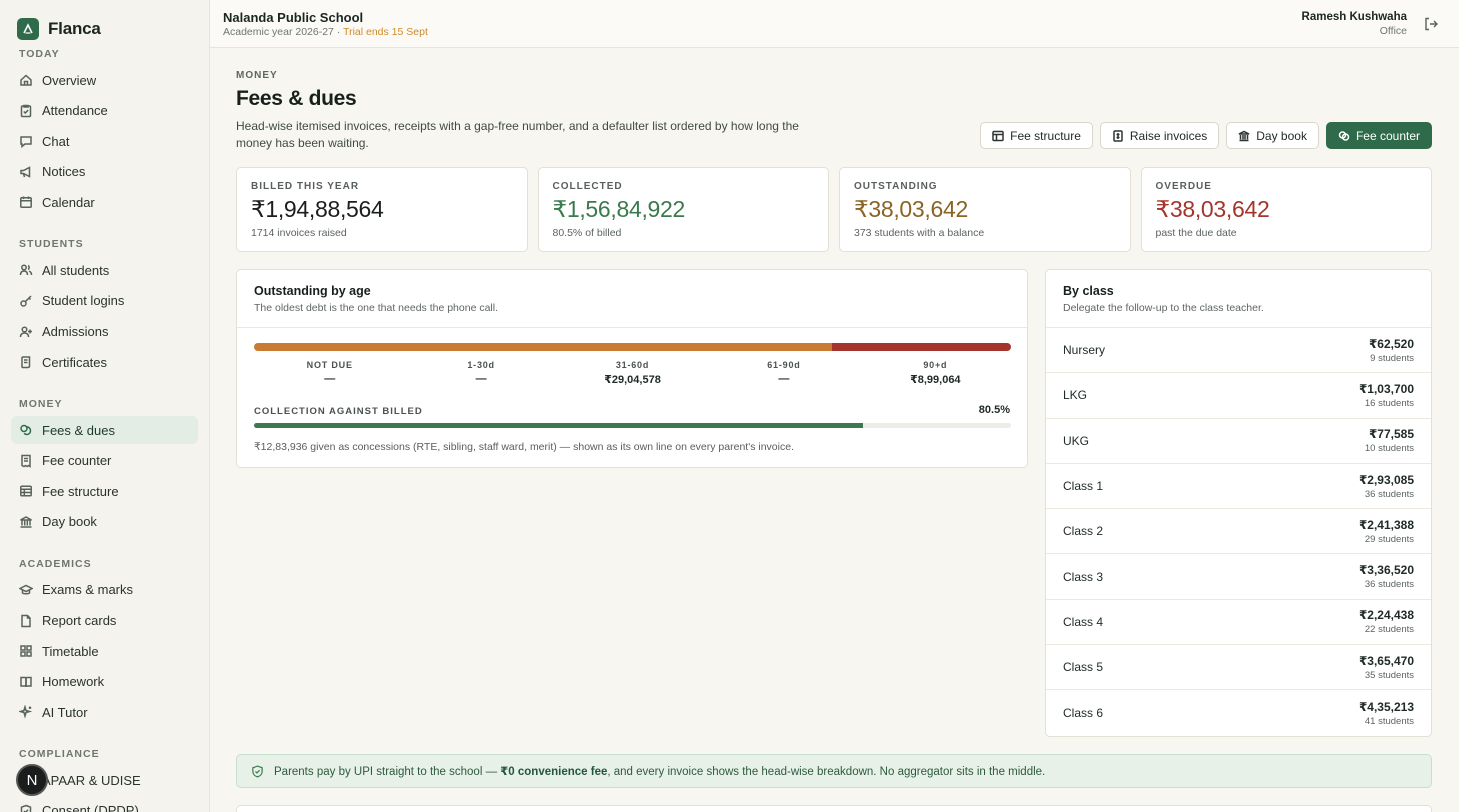 The width and height of the screenshot is (1459, 812). Describe the element at coordinates (26, 461) in the screenshot. I see `receipt-icon` at that location.